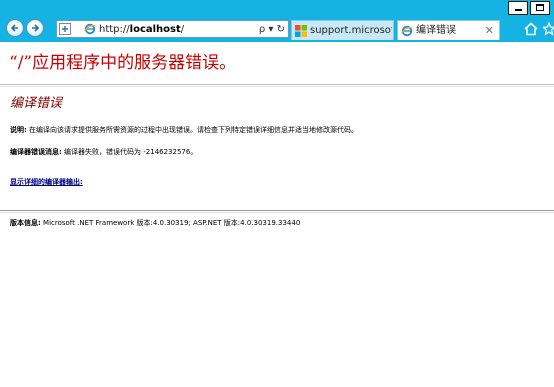 The width and height of the screenshot is (554, 387). I want to click on url-text: http://localhost/, so click(141, 29).